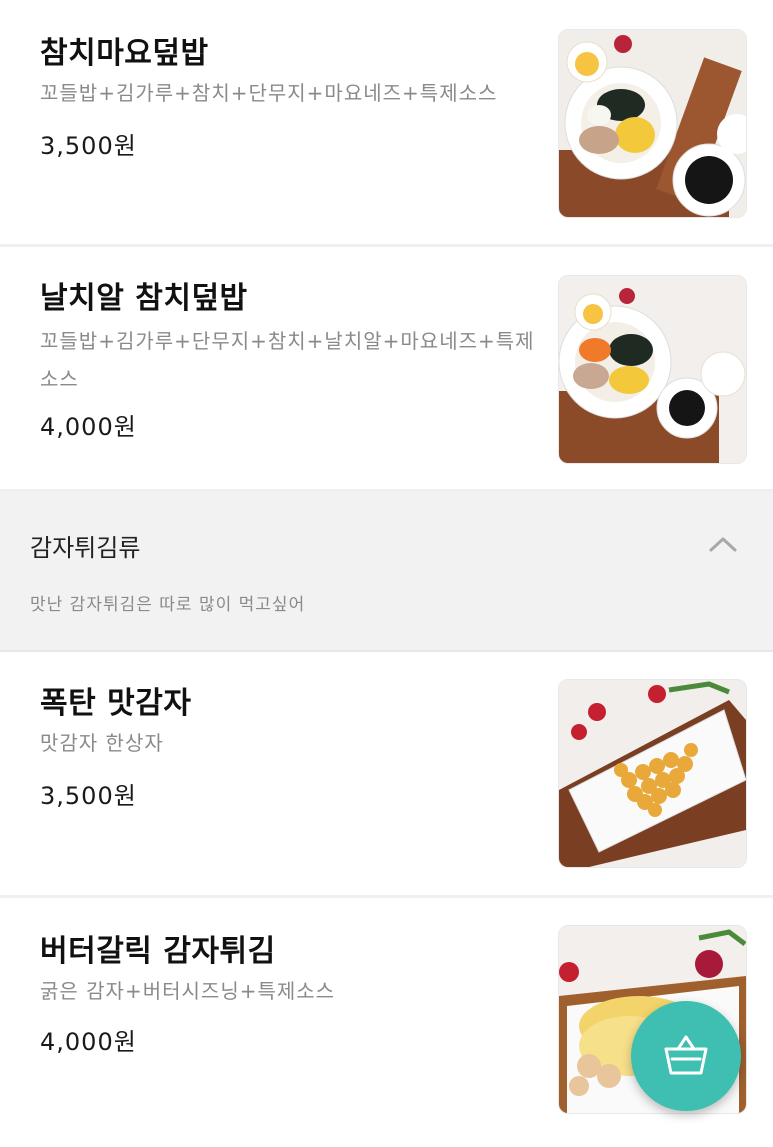  I want to click on menu-item-name: 폭탄 맛감자, so click(116, 703).